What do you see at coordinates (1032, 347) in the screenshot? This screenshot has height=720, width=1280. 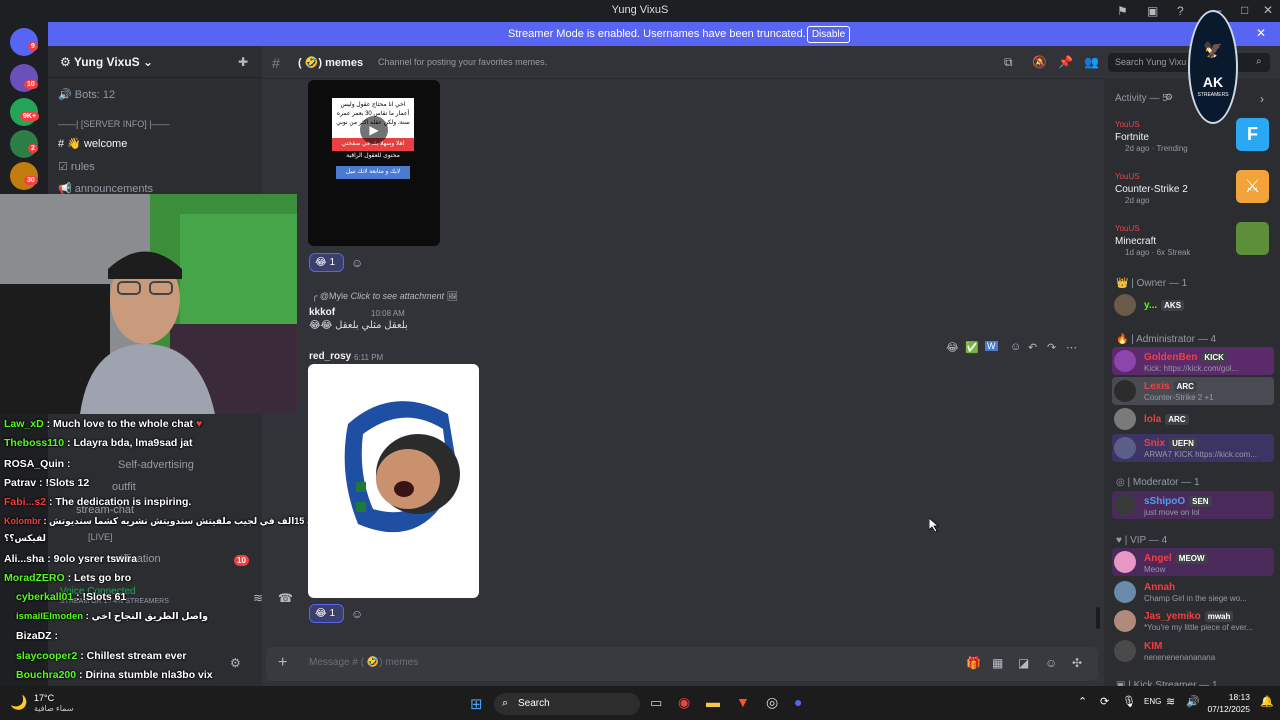 I see `reply-icon: ↶` at bounding box center [1032, 347].